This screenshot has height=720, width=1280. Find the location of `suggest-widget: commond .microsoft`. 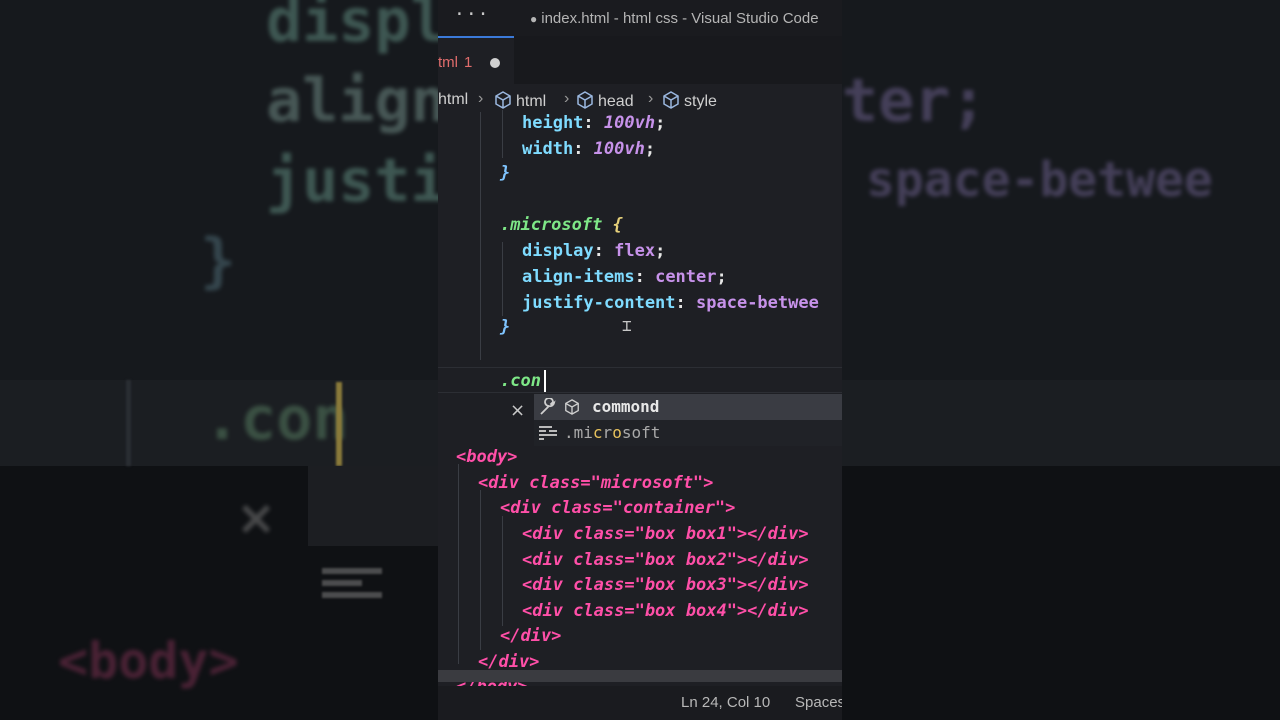

suggest-widget: commond .microsoft is located at coordinates (688, 420).